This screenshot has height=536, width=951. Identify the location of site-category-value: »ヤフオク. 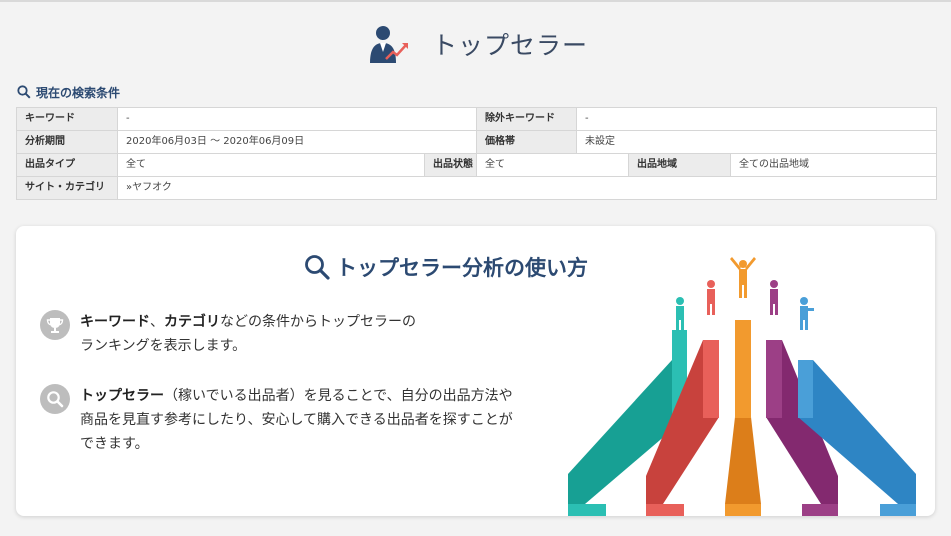
(527, 188).